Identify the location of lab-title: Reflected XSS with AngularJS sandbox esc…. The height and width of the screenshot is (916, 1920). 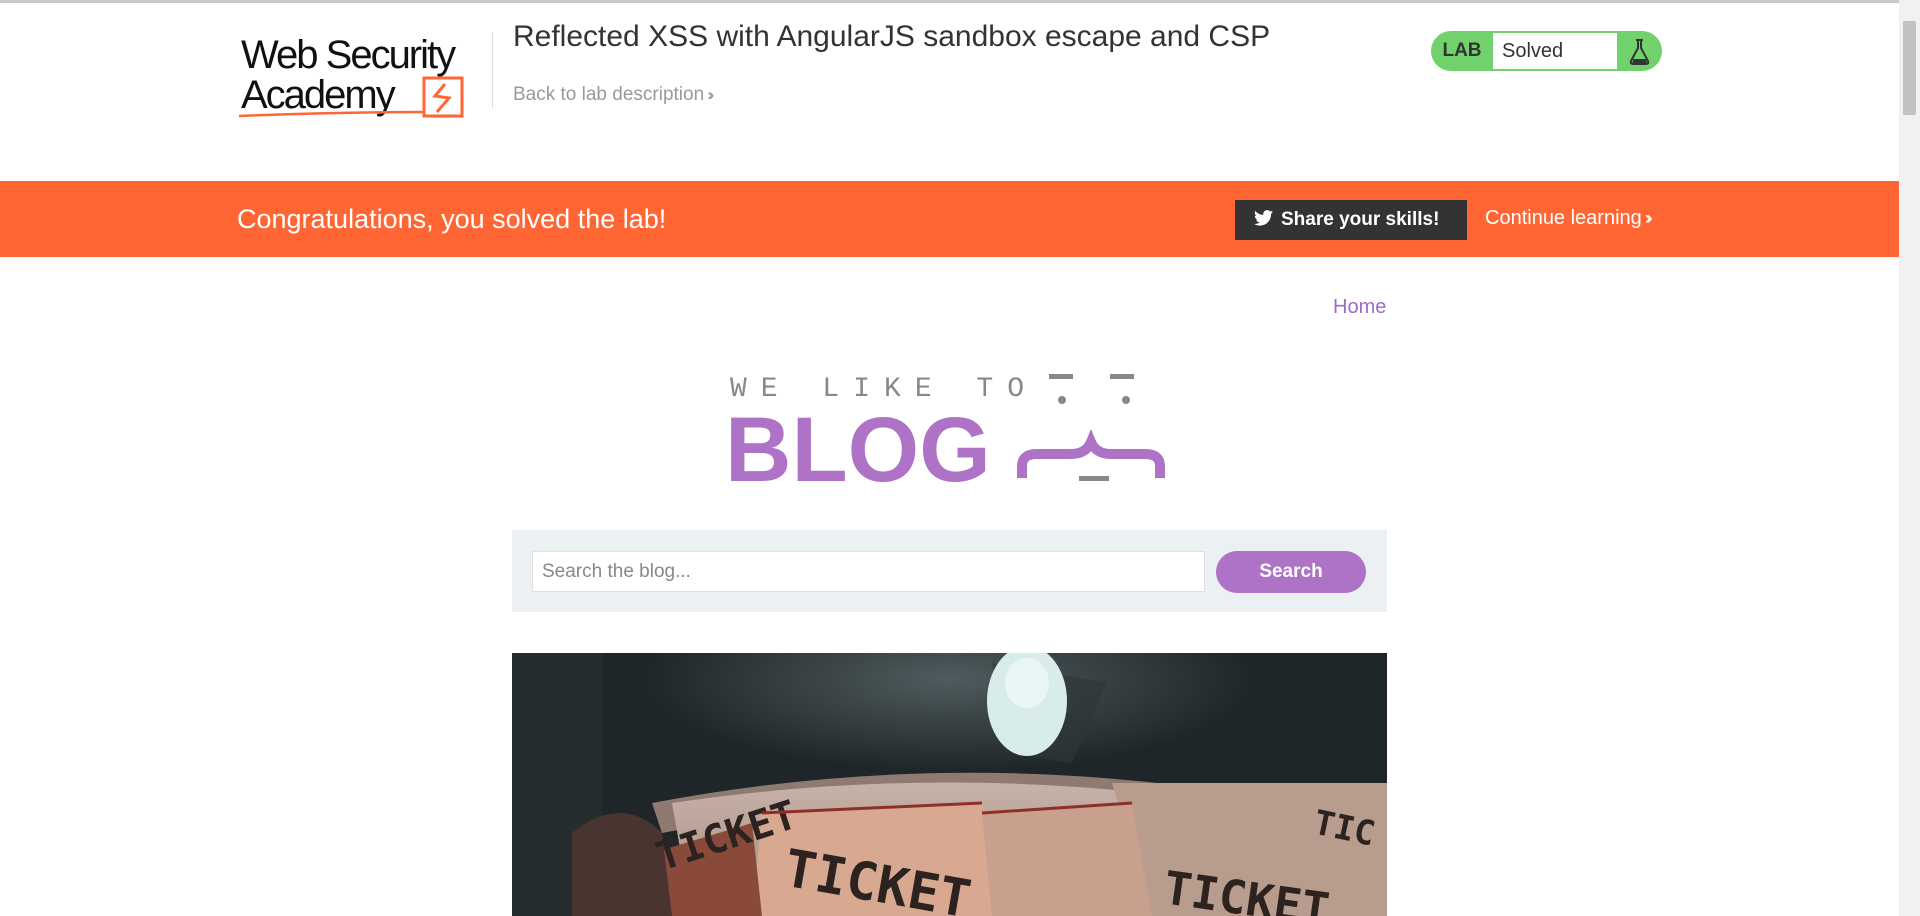
(892, 36).